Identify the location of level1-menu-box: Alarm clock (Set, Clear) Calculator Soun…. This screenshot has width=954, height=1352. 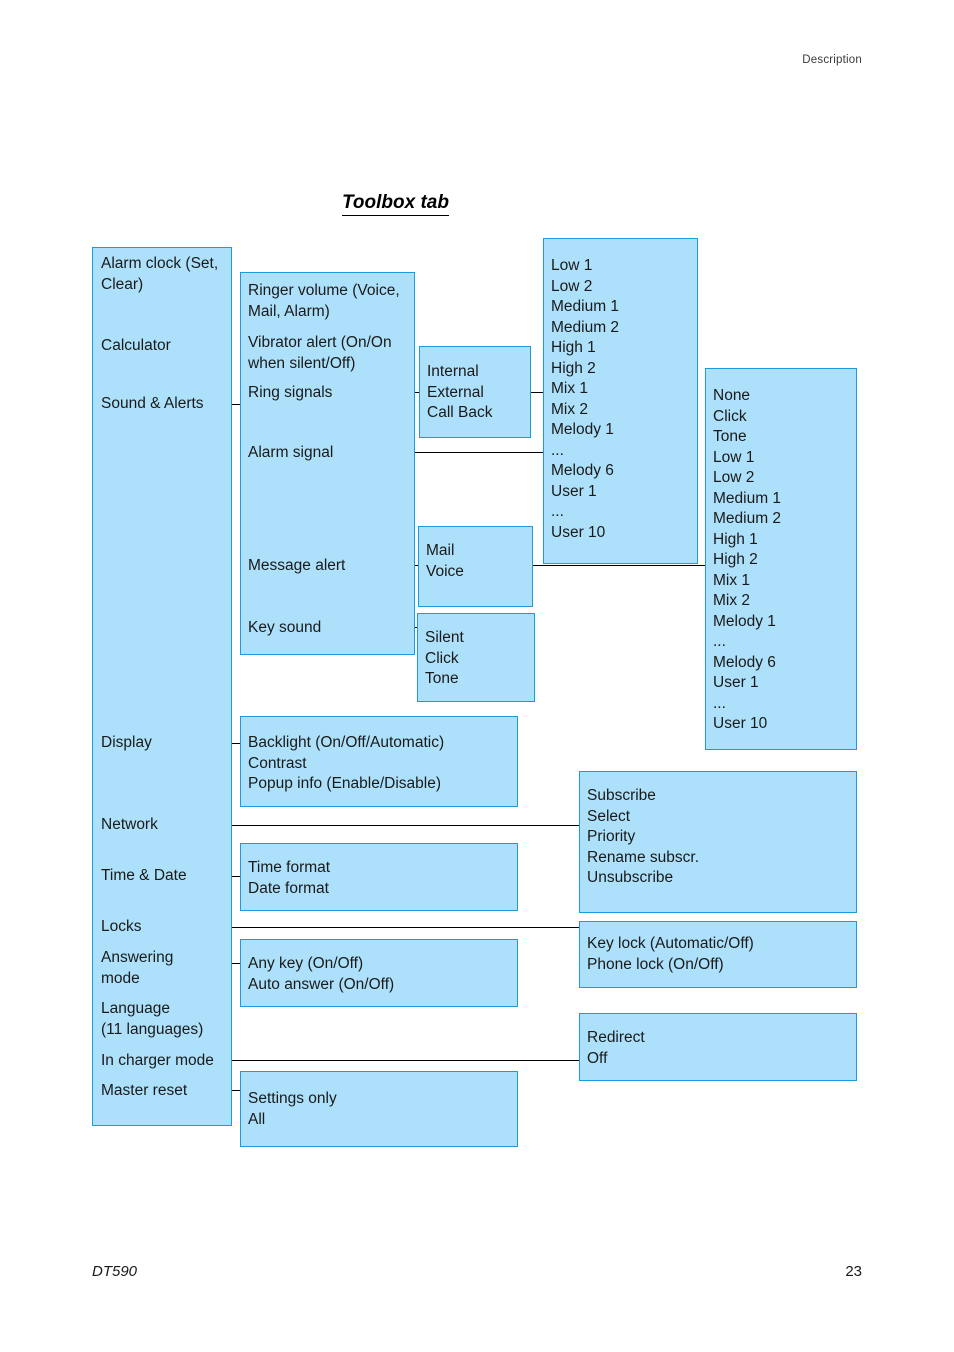
(162, 686).